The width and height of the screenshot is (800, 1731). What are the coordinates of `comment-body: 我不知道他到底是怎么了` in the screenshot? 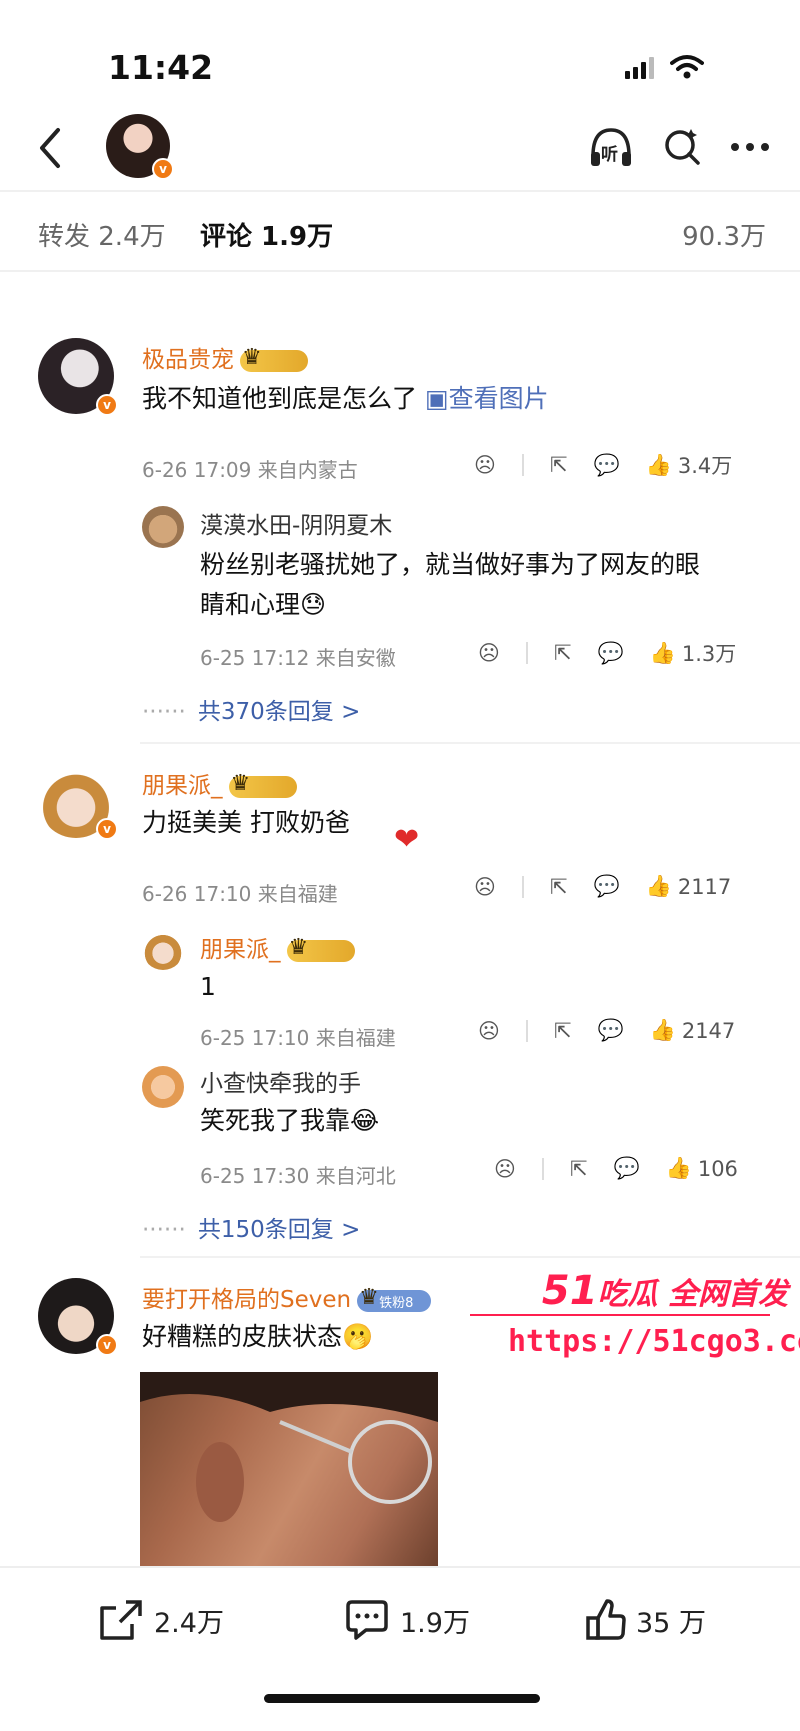 It's located at (280, 398).